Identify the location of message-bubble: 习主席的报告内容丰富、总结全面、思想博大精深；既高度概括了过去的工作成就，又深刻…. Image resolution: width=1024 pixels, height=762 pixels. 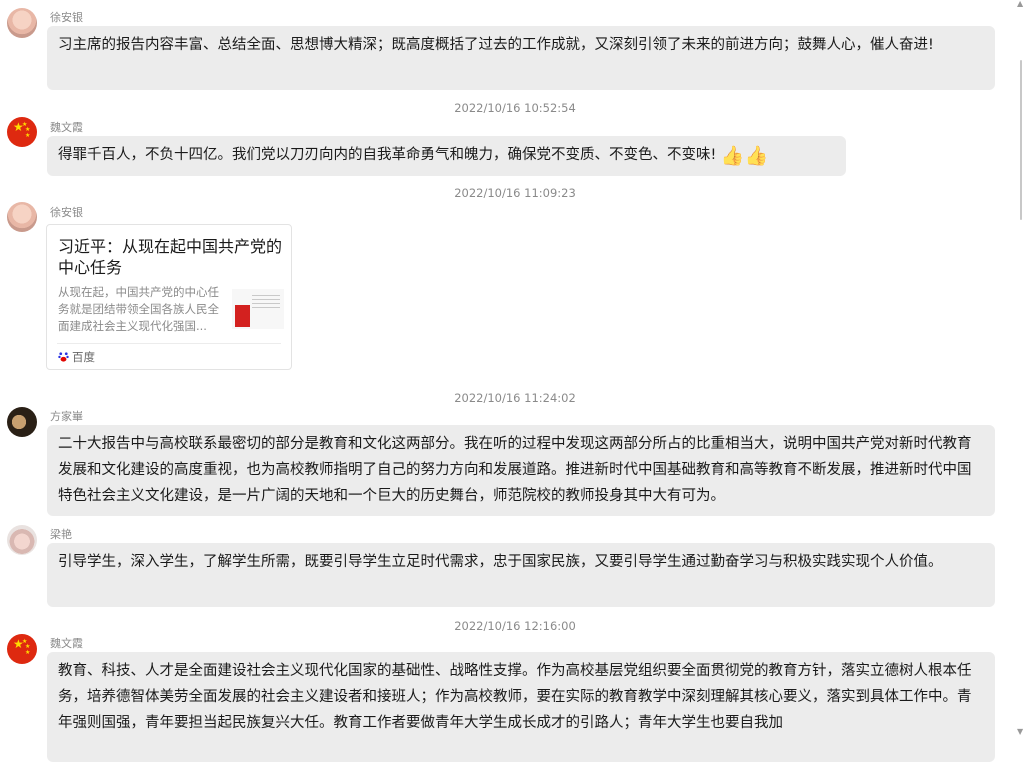
(521, 58).